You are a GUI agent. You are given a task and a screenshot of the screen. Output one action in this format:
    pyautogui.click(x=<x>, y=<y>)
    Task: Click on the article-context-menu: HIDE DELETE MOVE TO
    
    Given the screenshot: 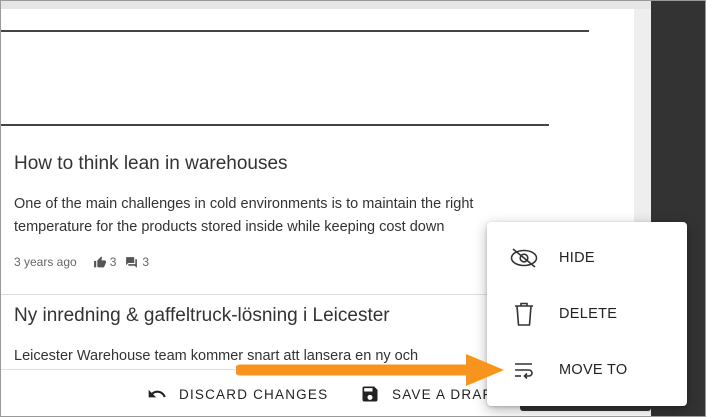 What is the action you would take?
    pyautogui.click(x=587, y=314)
    